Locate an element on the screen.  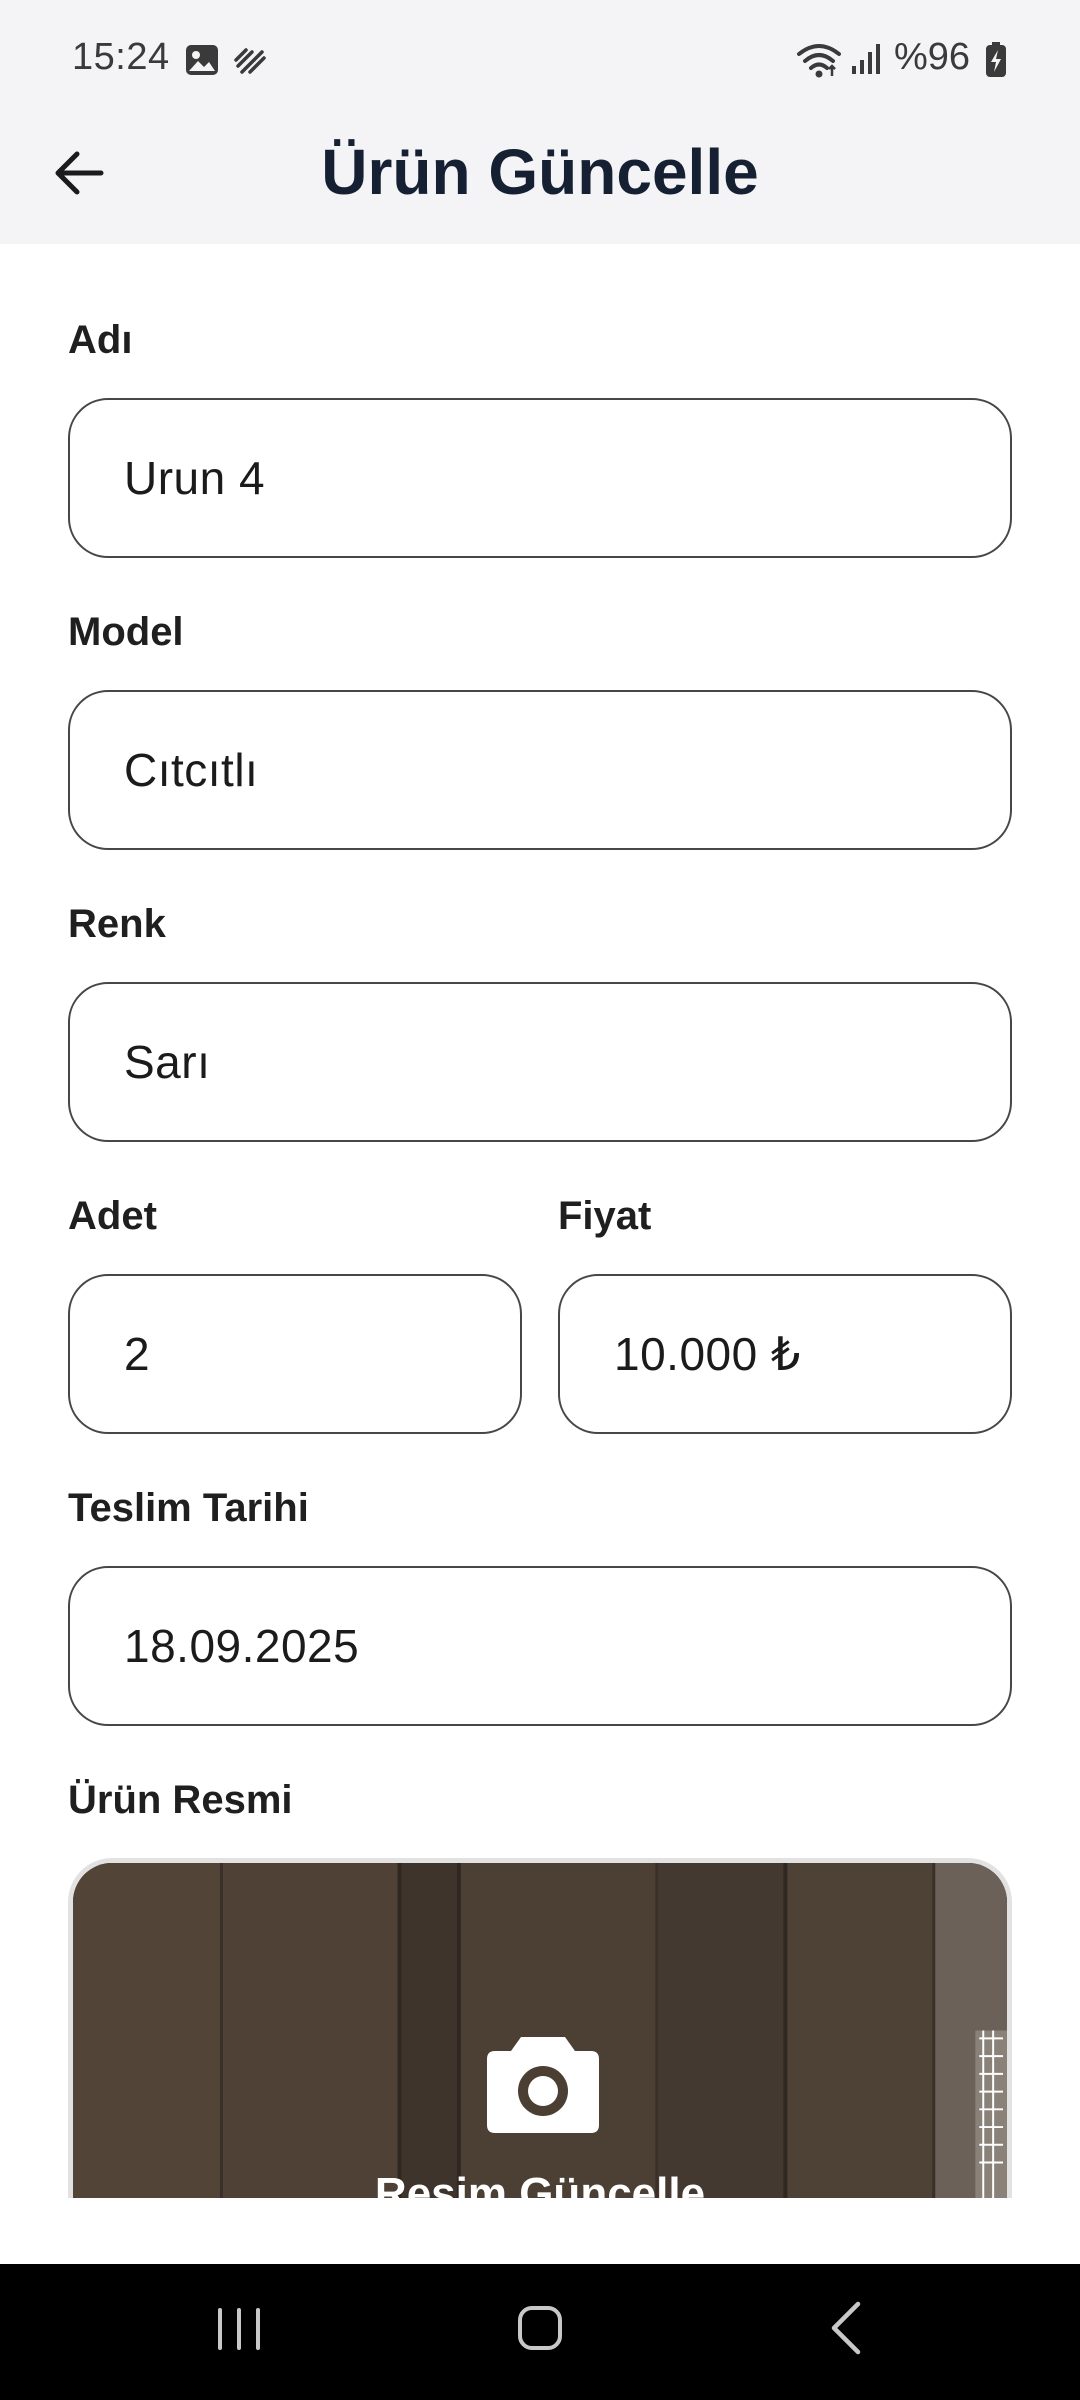
update-image-button-label: Resim Güncelle is located at coordinates (540, 2183).